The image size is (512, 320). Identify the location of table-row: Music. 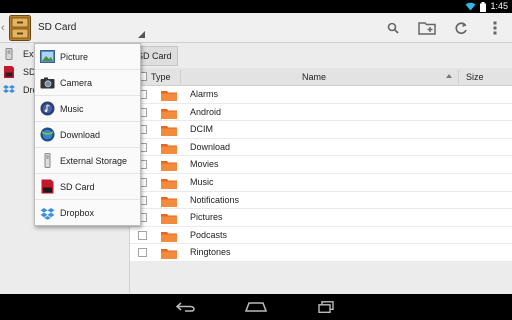
(321, 183).